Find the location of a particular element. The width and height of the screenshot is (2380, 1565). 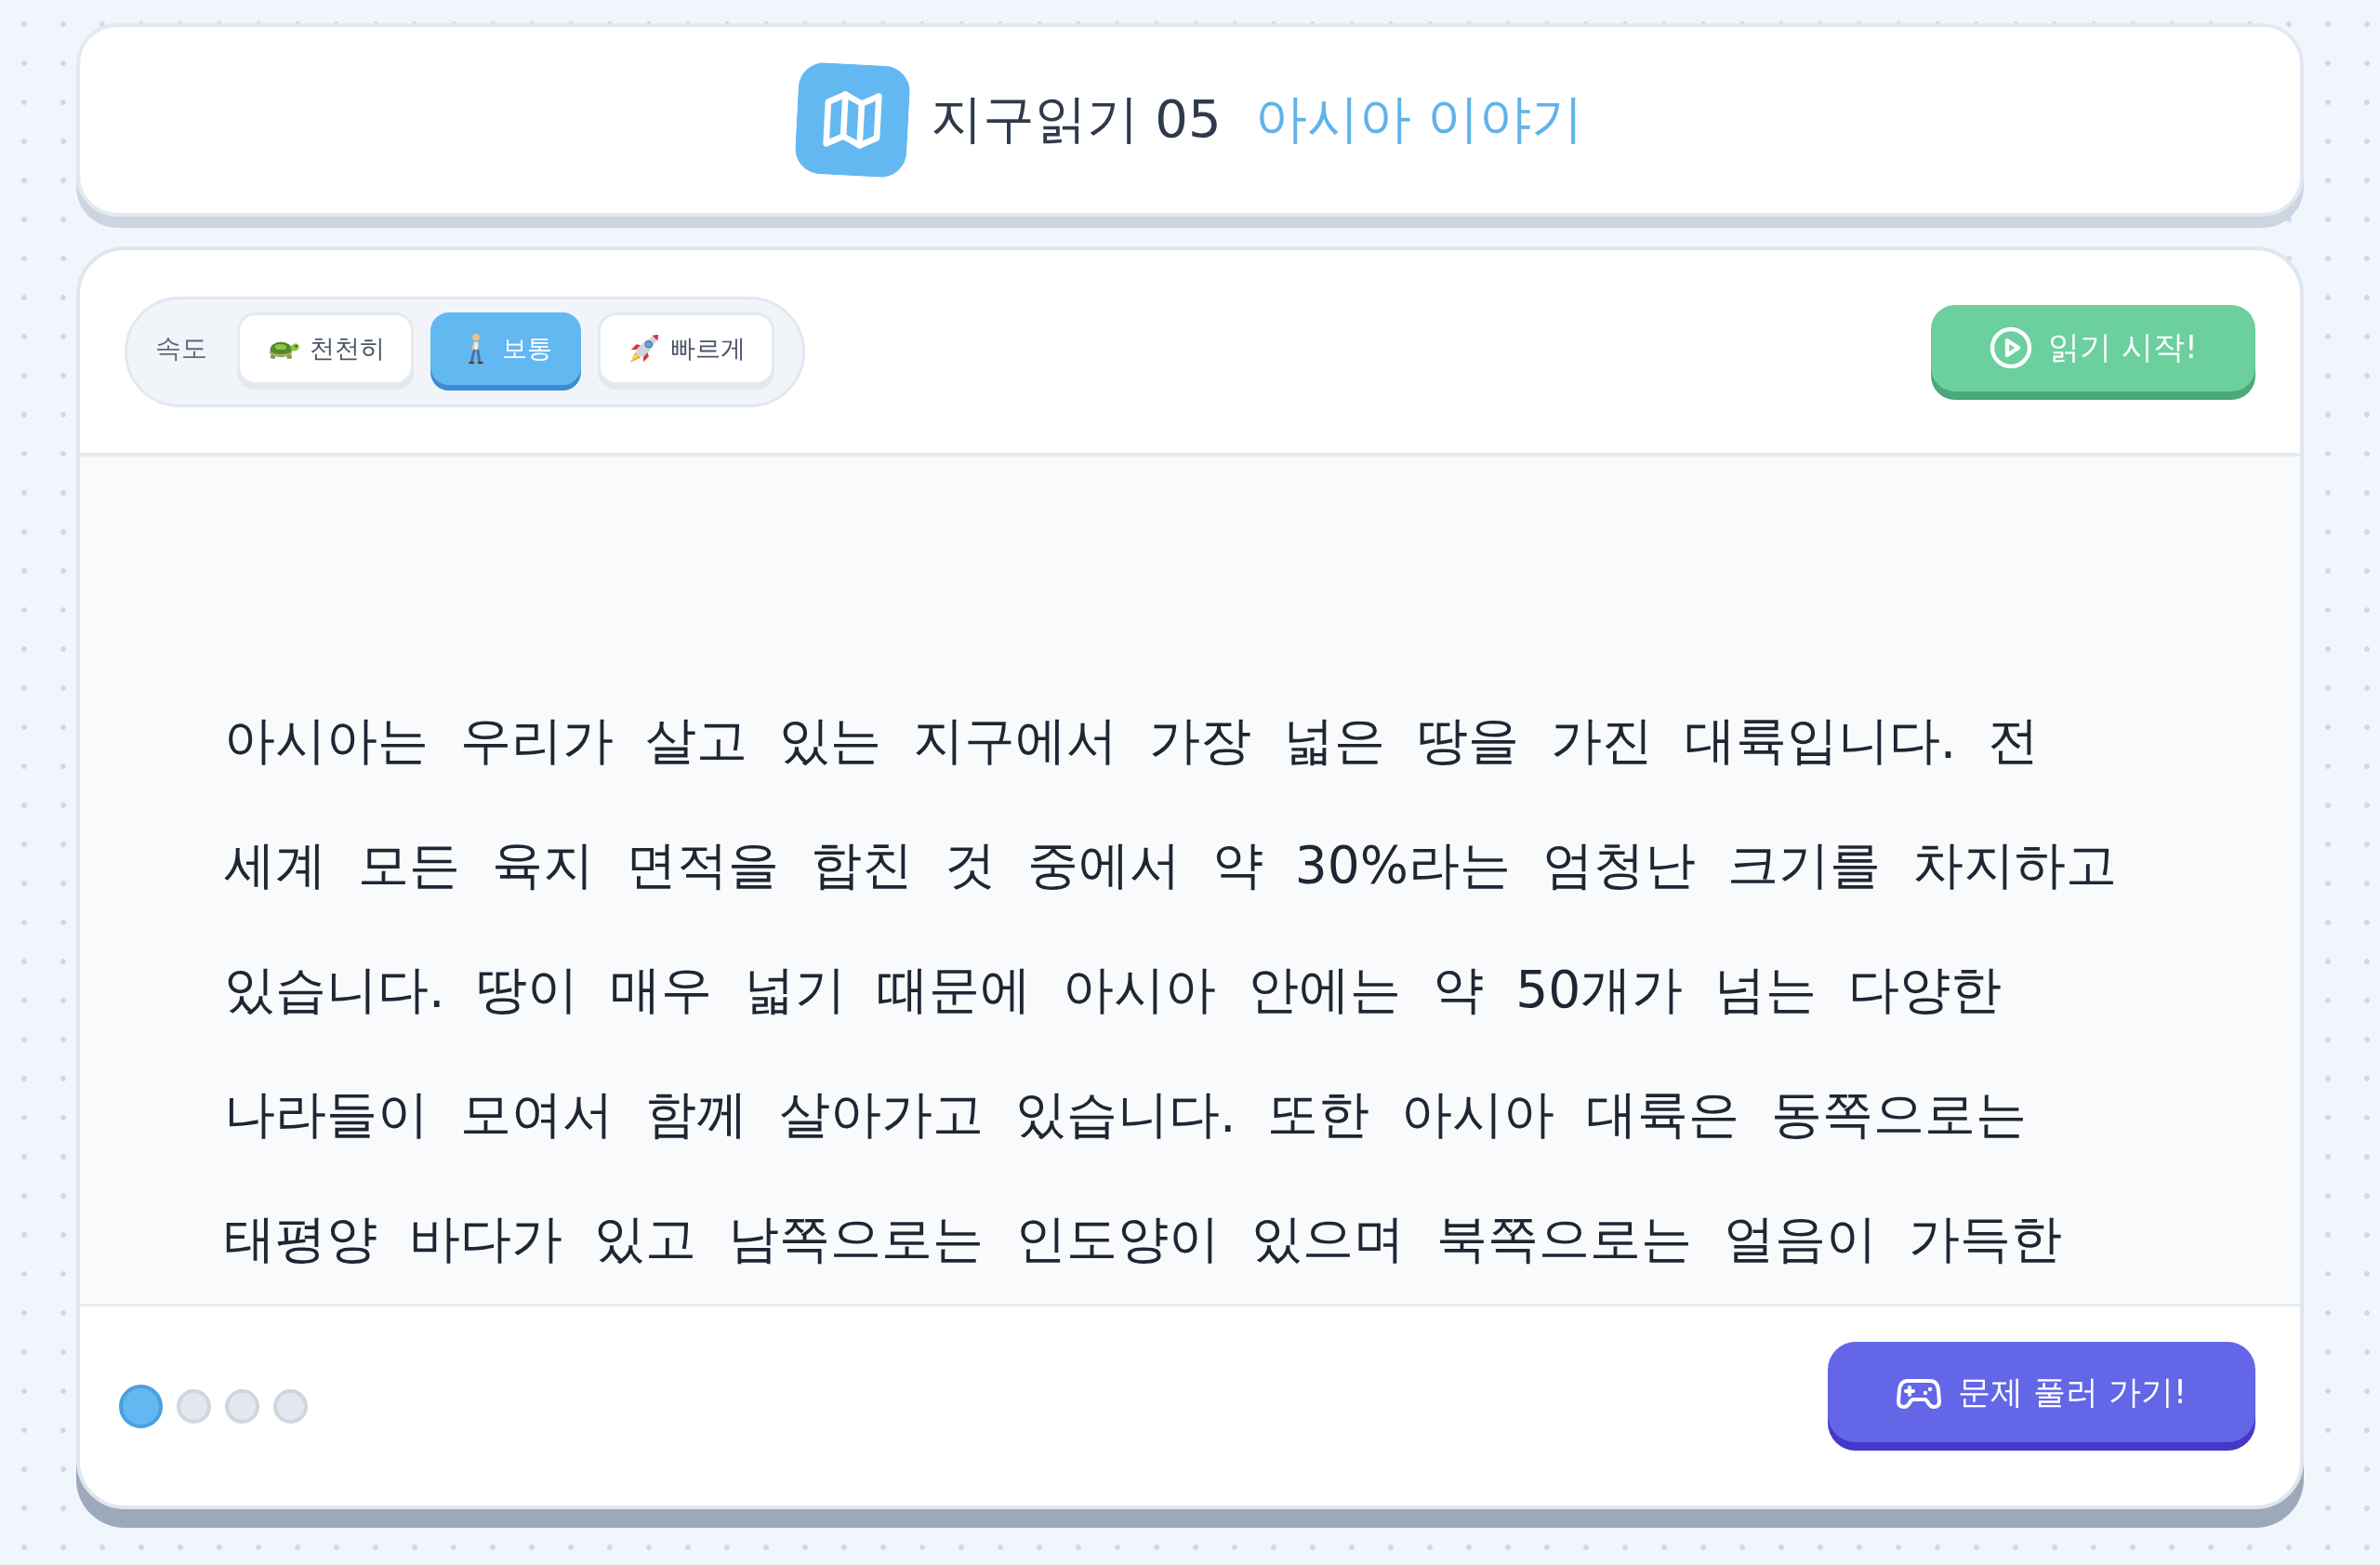

lesson-title: 지구읽기 05 is located at coordinates (1076, 119).